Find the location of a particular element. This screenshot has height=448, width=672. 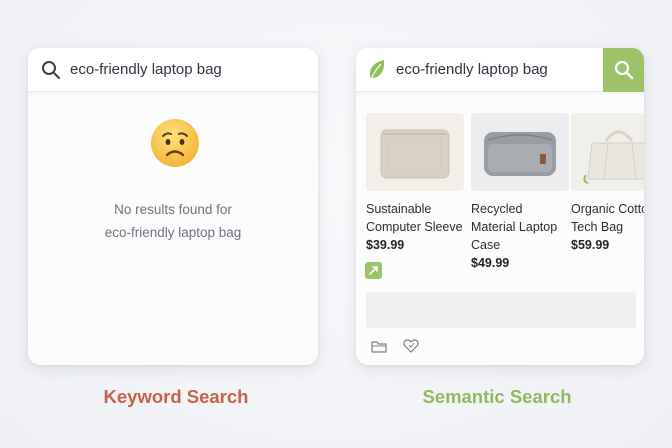

product-image-tote is located at coordinates (607, 152).